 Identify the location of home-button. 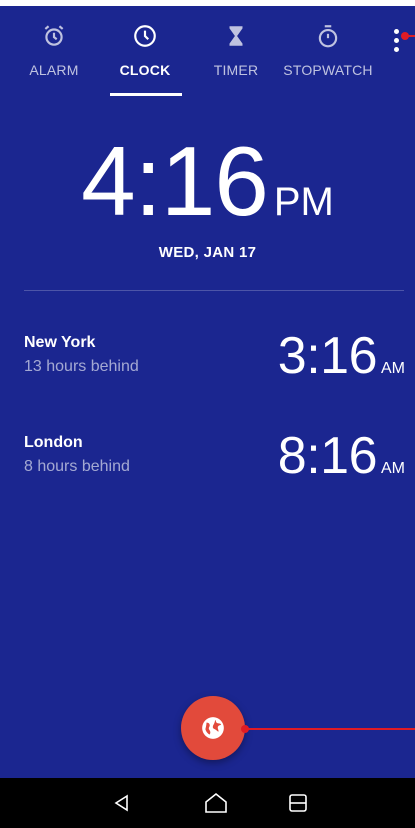
(216, 803).